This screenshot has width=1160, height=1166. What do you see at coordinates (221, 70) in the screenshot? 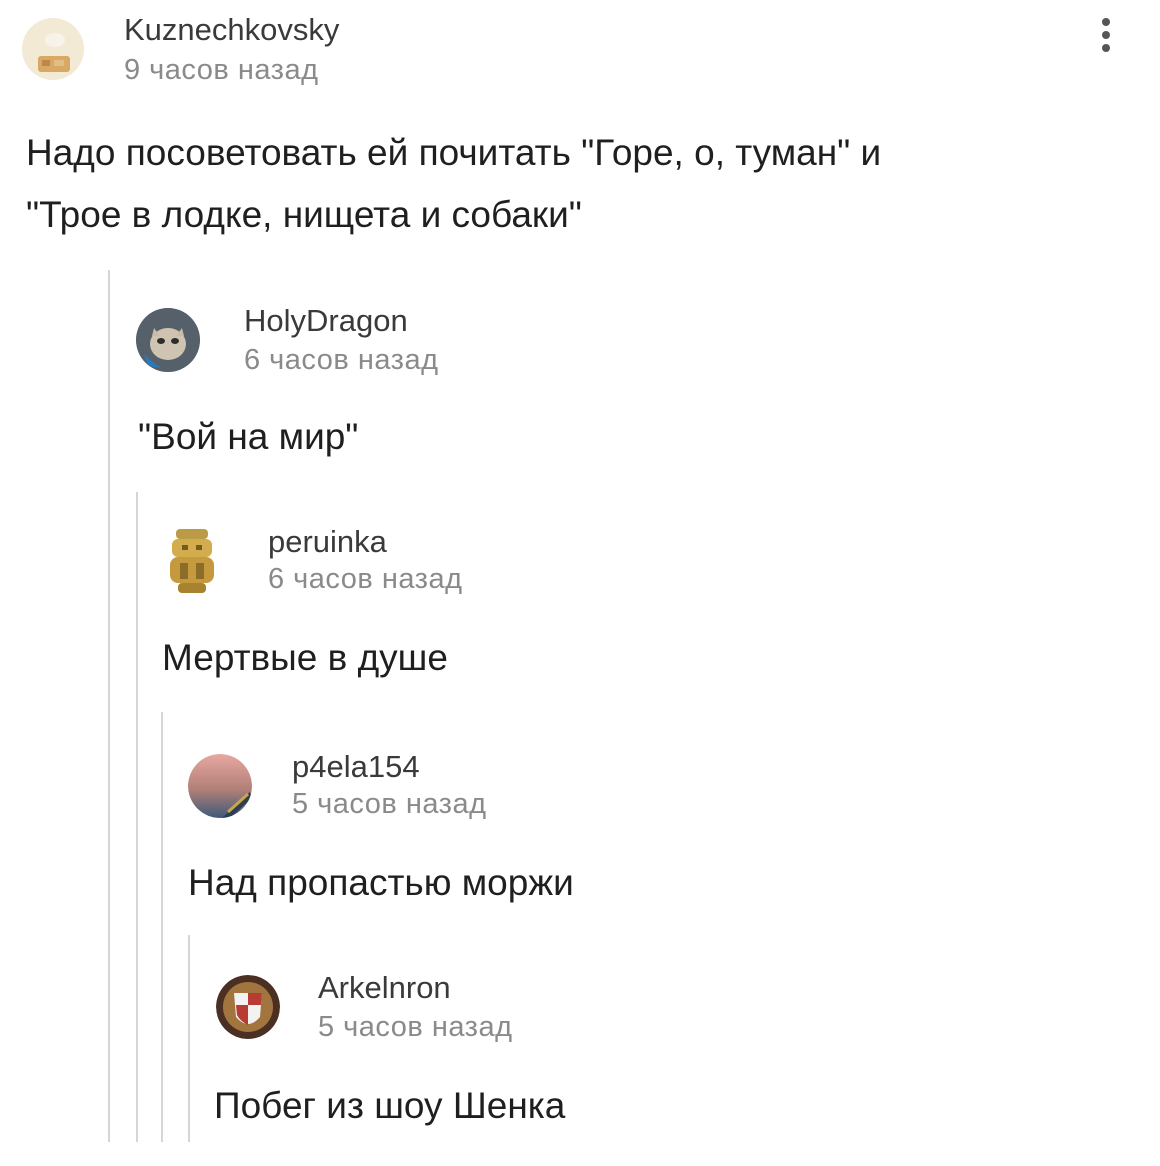
I see `timestamp: 9 часов назад` at bounding box center [221, 70].